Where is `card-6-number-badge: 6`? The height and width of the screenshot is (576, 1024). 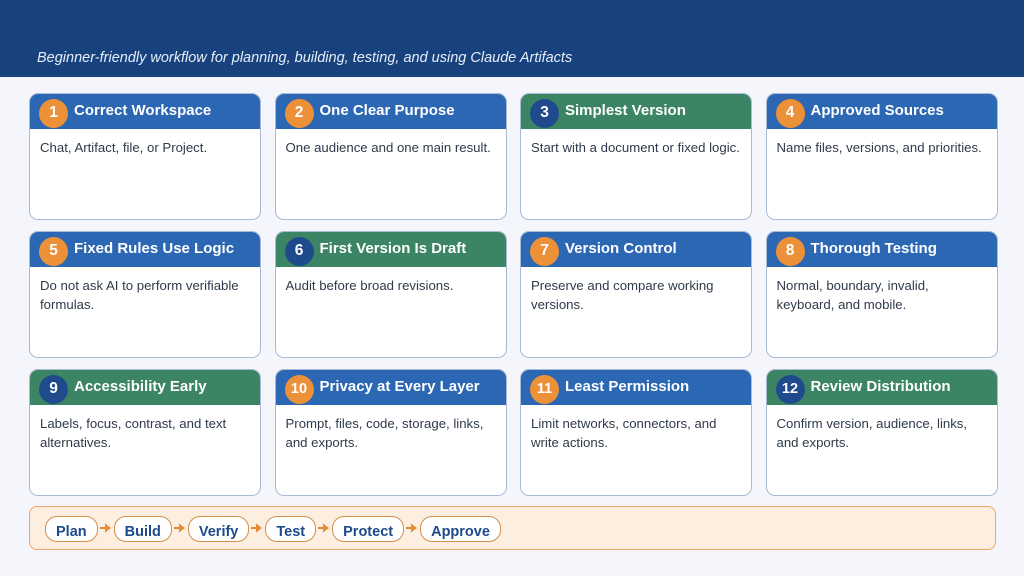 card-6-number-badge: 6 is located at coordinates (299, 251).